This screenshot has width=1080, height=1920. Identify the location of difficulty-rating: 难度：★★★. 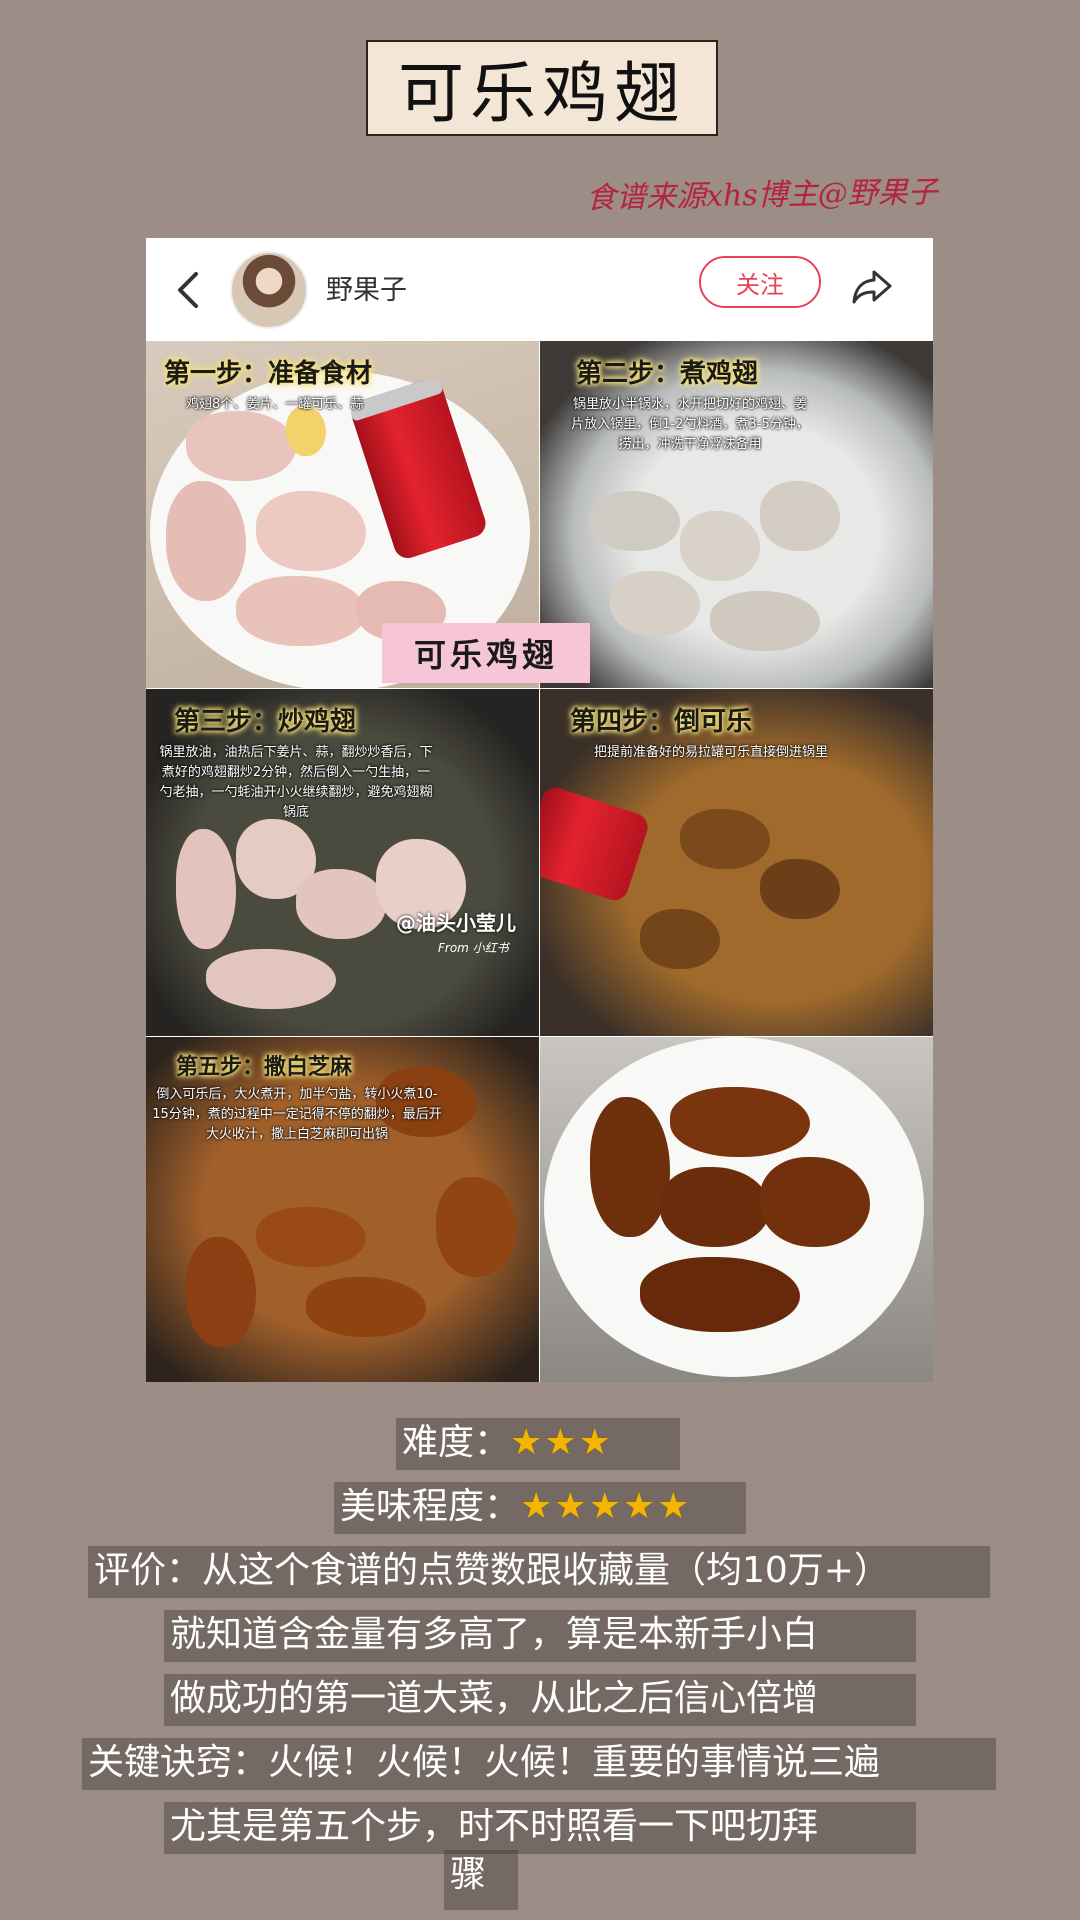
(538, 1444).